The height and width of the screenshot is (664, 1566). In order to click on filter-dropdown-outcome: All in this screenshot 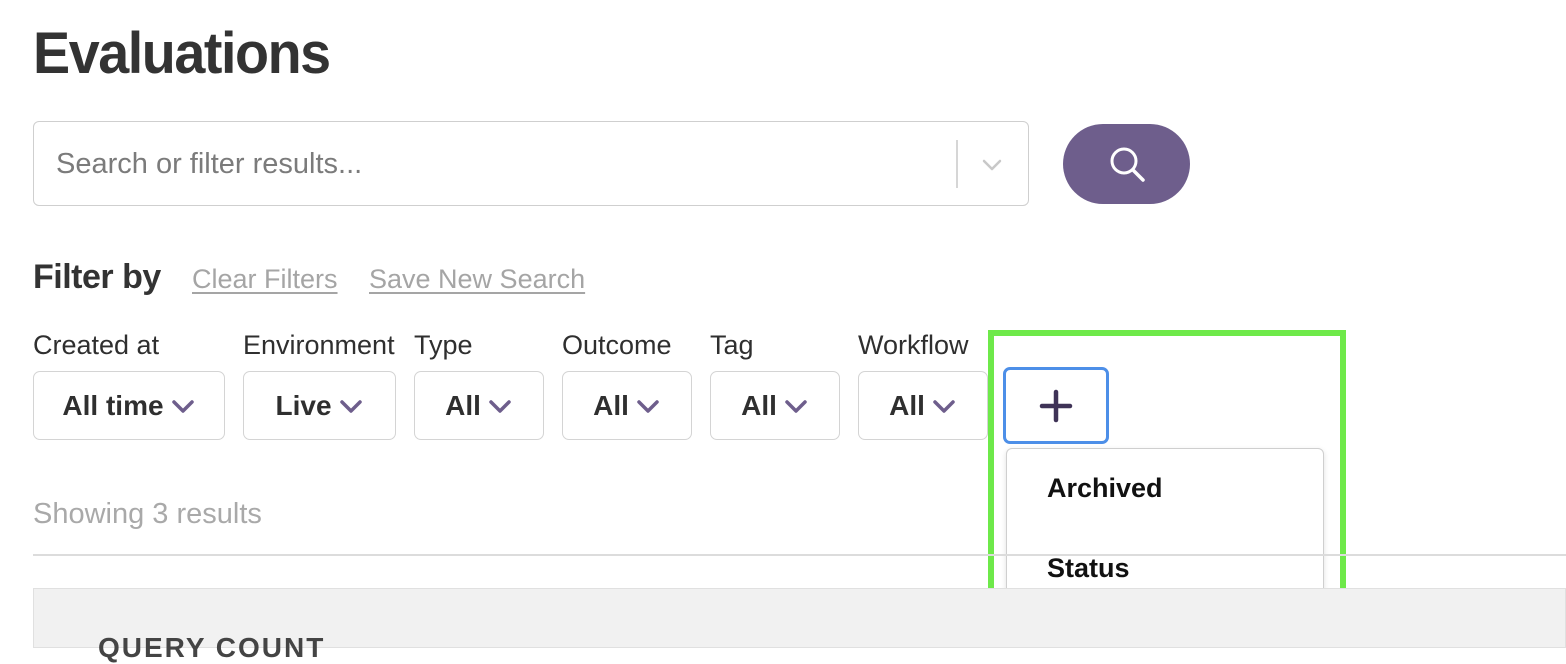, I will do `click(627, 405)`.